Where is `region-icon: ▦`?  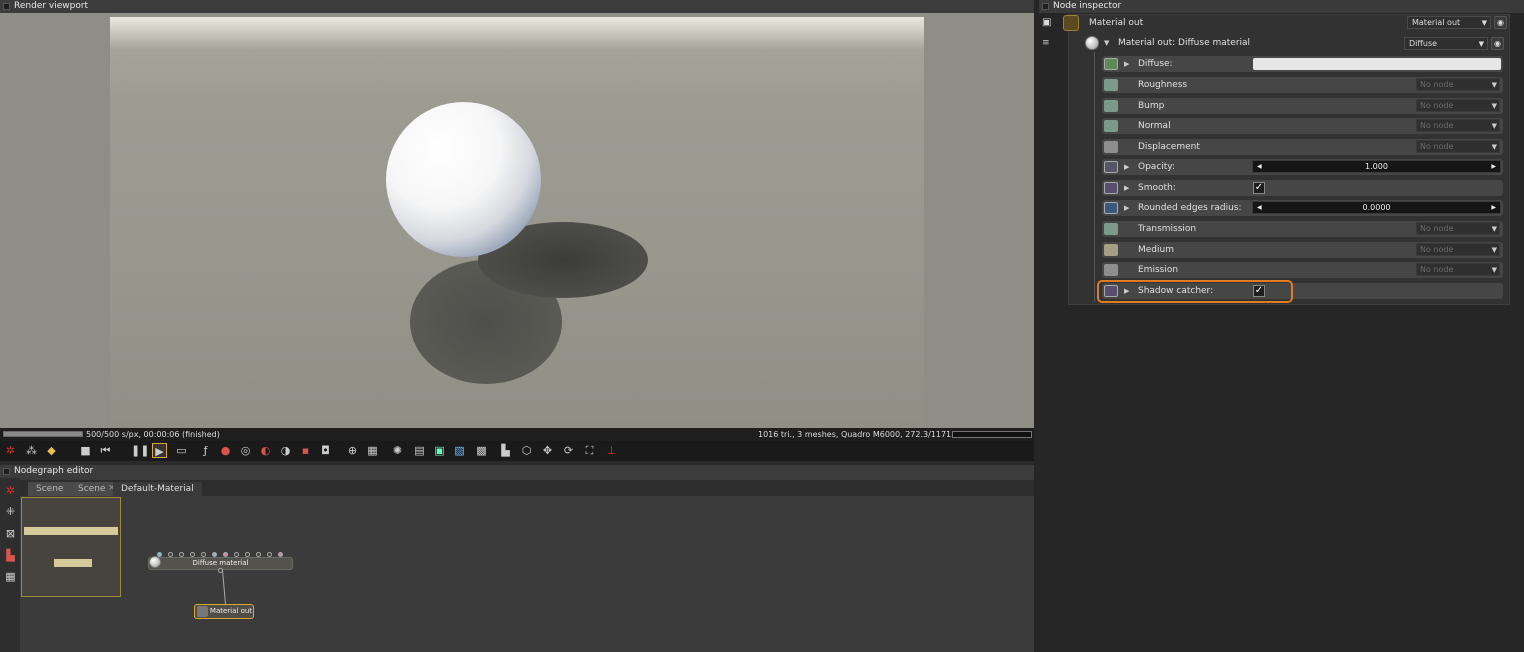 region-icon: ▦ is located at coordinates (372, 450).